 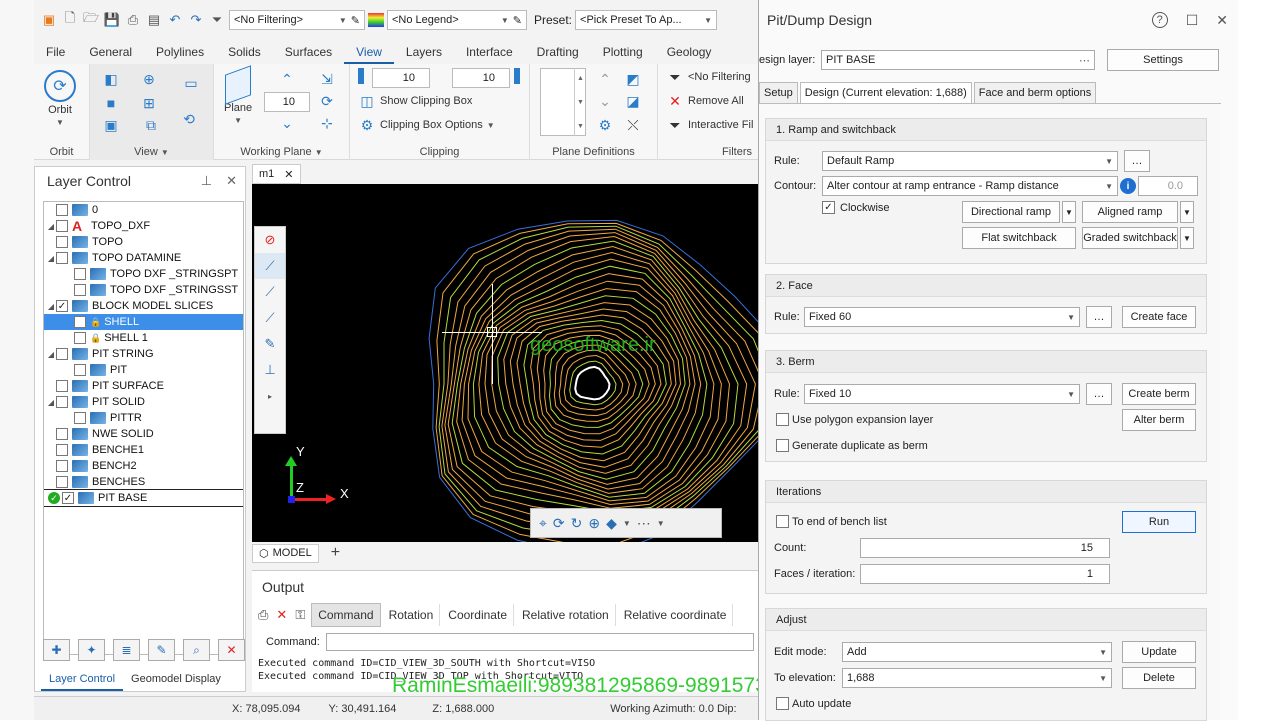 What do you see at coordinates (327, 79) in the screenshot?
I see `plane-arrows-icon: ⇲` at bounding box center [327, 79].